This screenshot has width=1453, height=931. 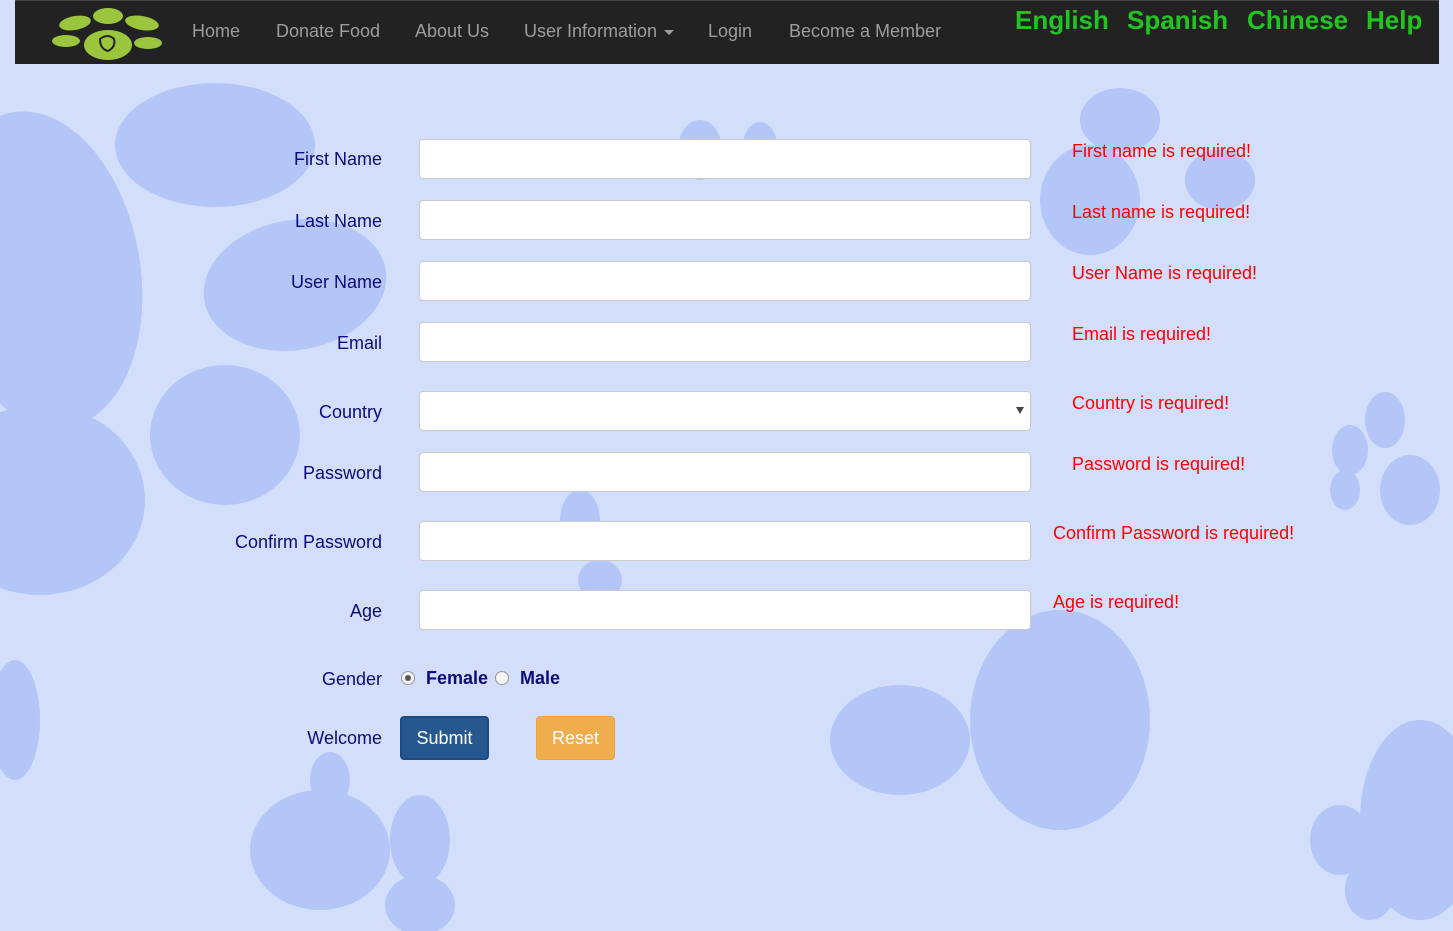 I want to click on age-error: Age is required!, so click(x=1116, y=602).